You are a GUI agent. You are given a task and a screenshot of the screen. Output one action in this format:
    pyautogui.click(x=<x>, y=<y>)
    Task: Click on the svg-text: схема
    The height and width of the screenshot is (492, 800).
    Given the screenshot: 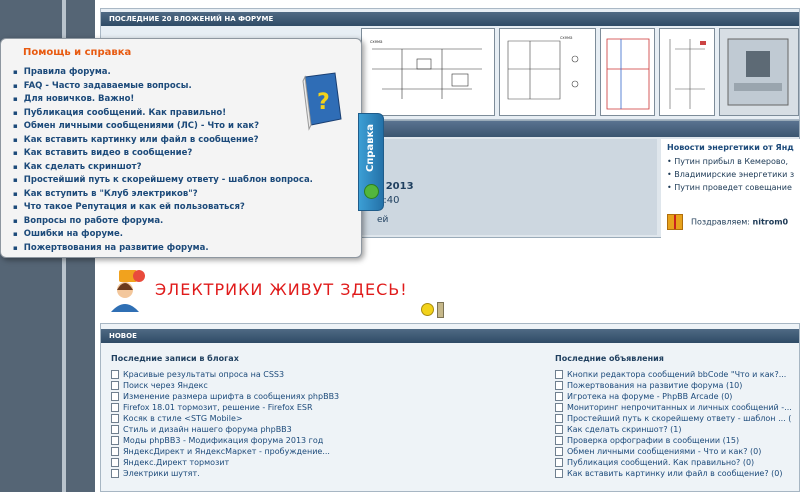 What is the action you would take?
    pyautogui.click(x=376, y=41)
    